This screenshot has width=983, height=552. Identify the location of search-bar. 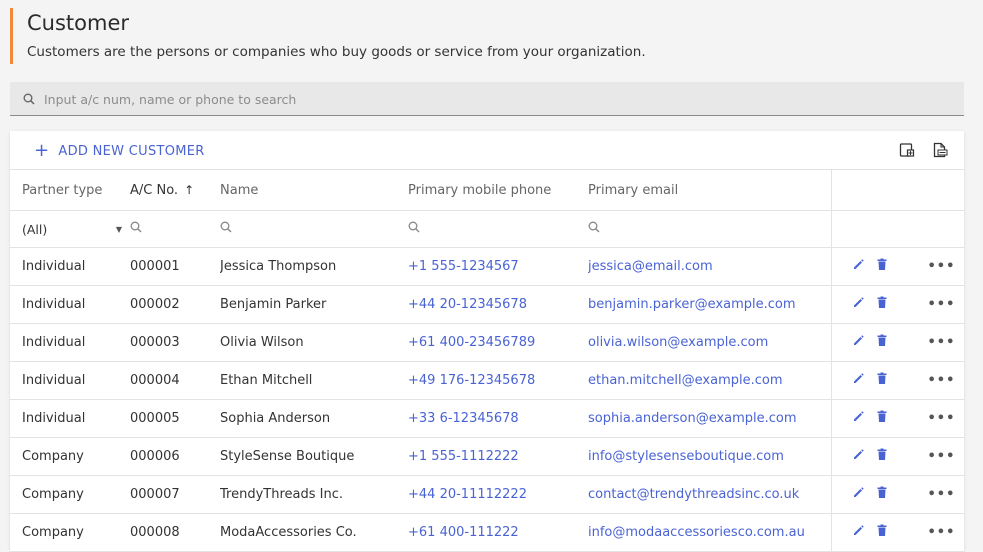
(487, 99).